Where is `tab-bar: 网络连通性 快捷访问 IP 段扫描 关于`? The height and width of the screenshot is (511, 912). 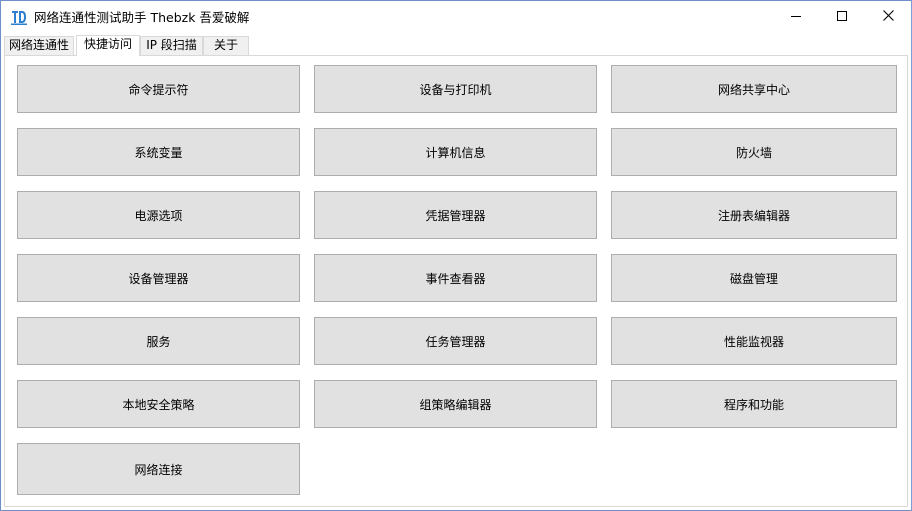 tab-bar: 网络连通性 快捷访问 IP 段扫描 关于 is located at coordinates (456, 45).